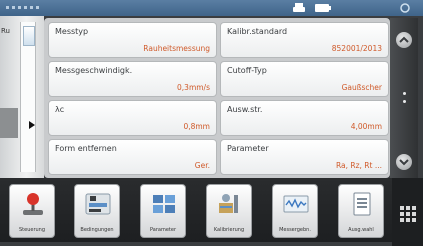 Image resolution: width=423 pixels, height=246 pixels. What do you see at coordinates (86, 148) in the screenshot?
I see `card-label: Form entfernen` at bounding box center [86, 148].